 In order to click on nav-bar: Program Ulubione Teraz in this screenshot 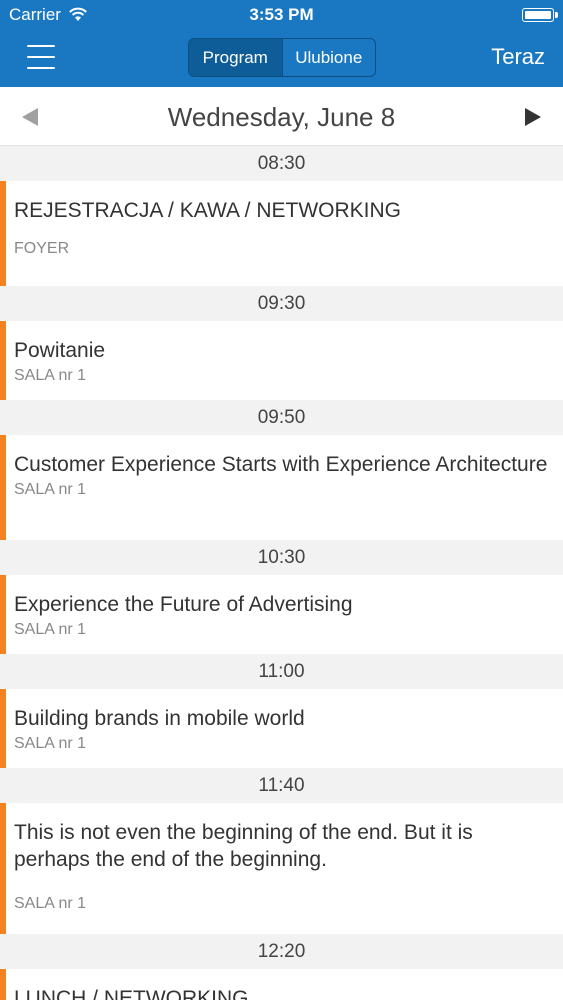, I will do `click(281, 58)`.